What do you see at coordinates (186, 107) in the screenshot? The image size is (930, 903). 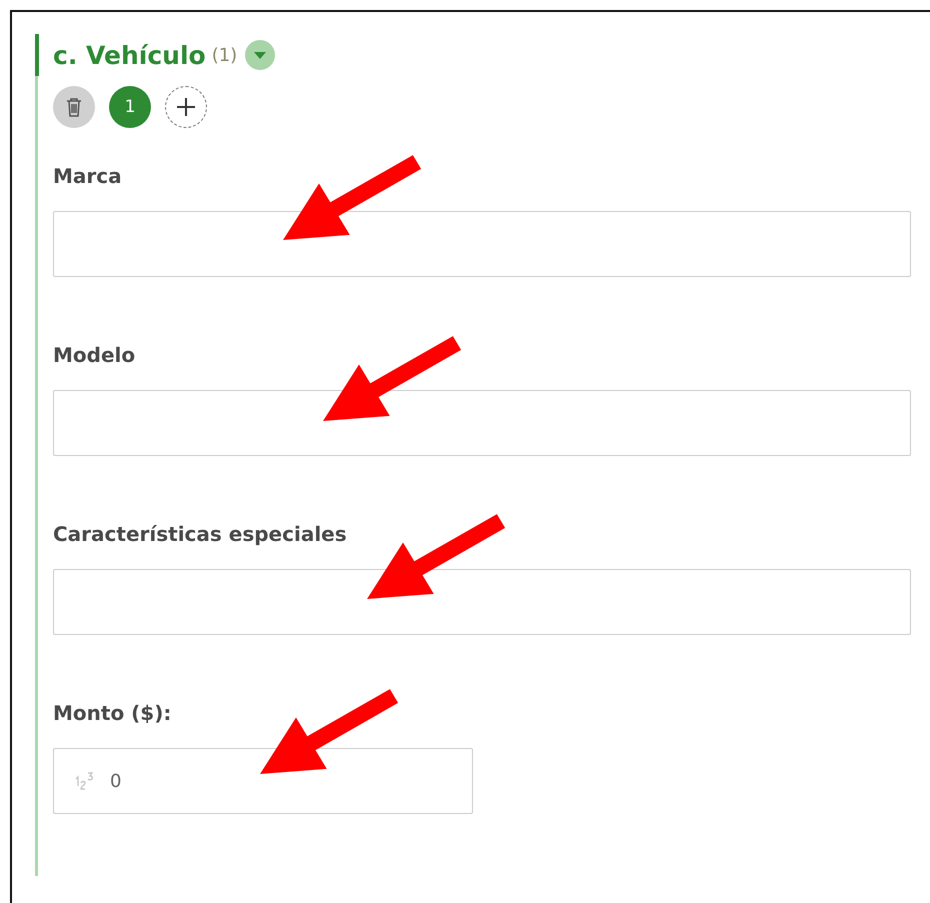 I see `plus-icon` at bounding box center [186, 107].